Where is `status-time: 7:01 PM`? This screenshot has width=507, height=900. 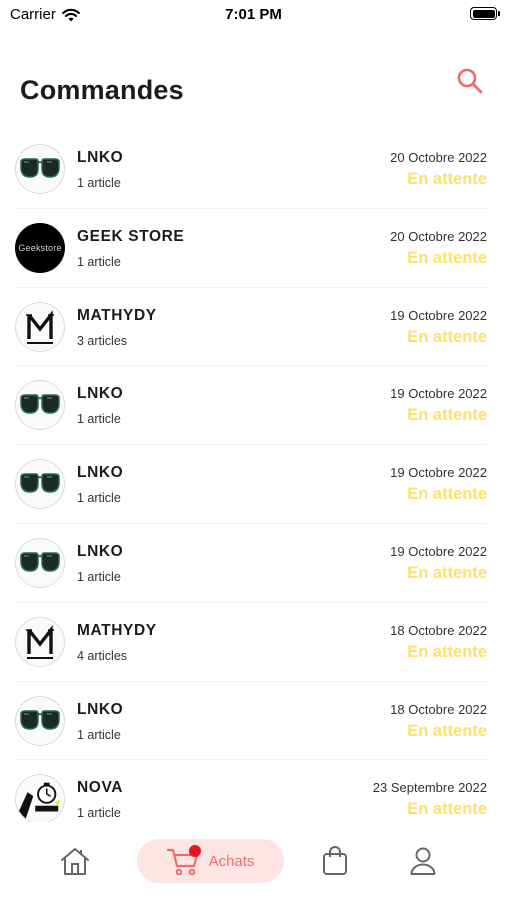 status-time: 7:01 PM is located at coordinates (253, 14).